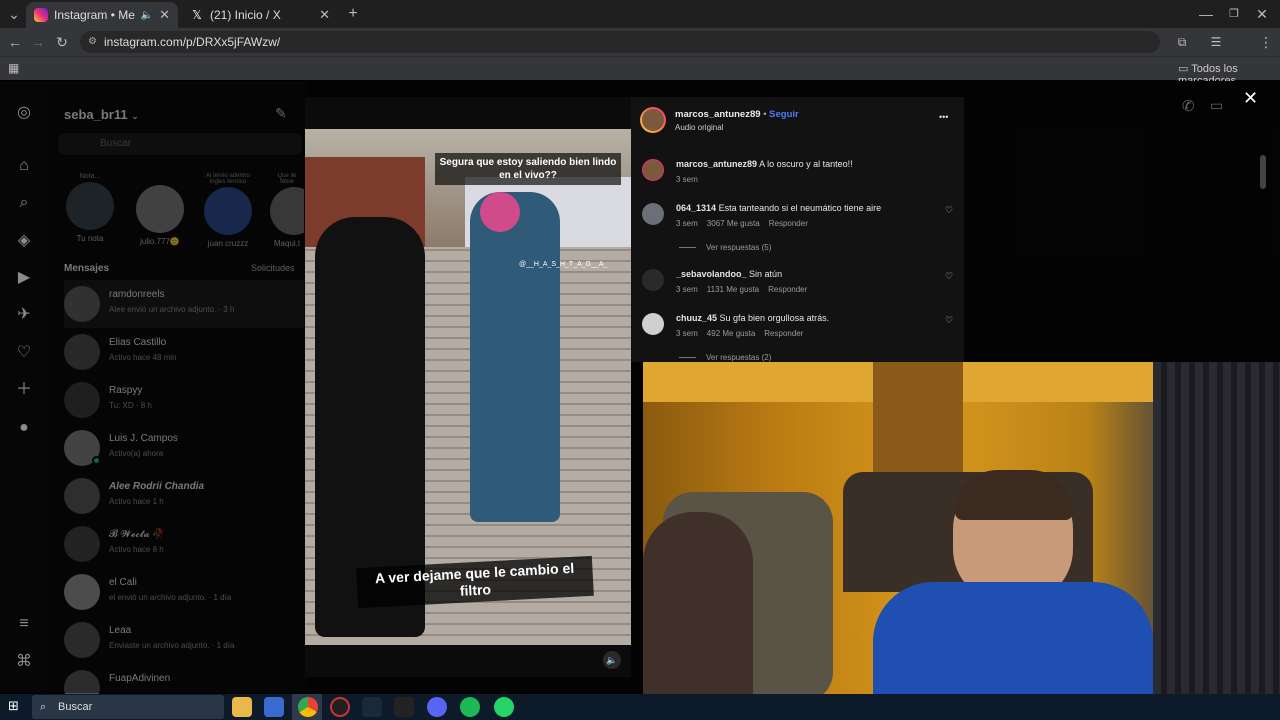  What do you see at coordinates (731, 333) in the screenshot?
I see `comment-likes: 492 Me gusta` at bounding box center [731, 333].